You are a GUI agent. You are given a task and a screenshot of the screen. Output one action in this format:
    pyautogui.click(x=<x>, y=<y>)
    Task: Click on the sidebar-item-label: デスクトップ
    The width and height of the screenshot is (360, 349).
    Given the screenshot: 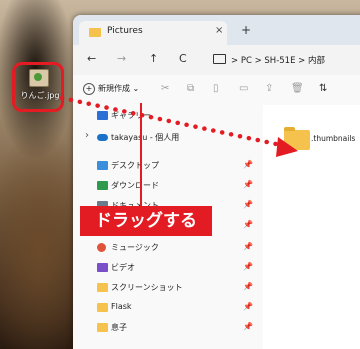 What is the action you would take?
    pyautogui.click(x=135, y=165)
    